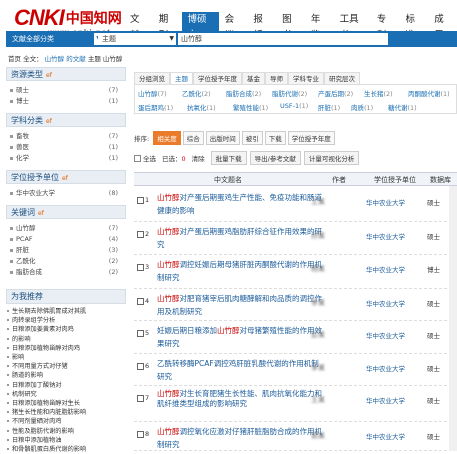 Image resolution: width=457 pixels, height=454 pixels. What do you see at coordinates (66, 101) in the screenshot?
I see `facet-item: 博士 (1)` at bounding box center [66, 101].